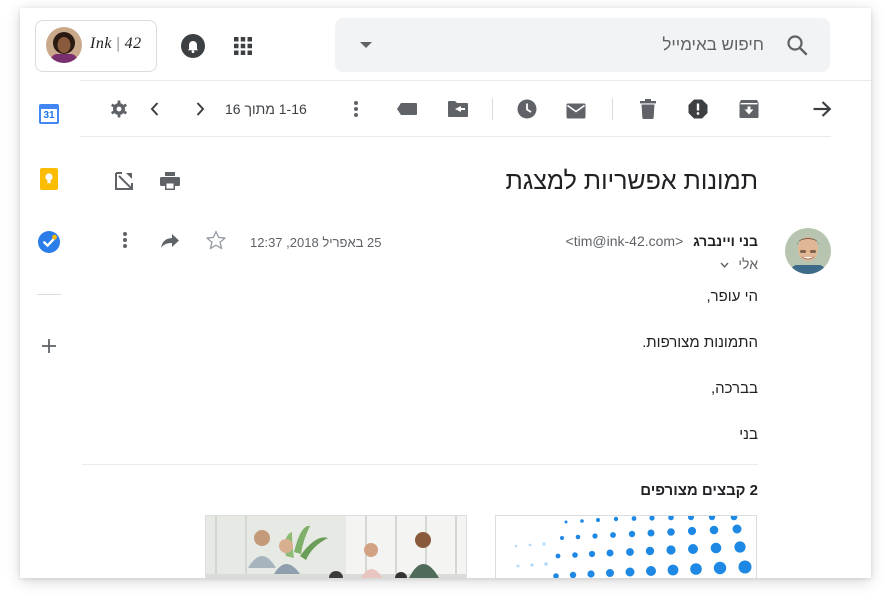 The height and width of the screenshot is (610, 890). I want to click on attachment-thumbnail-dots-pattern, so click(626, 546).